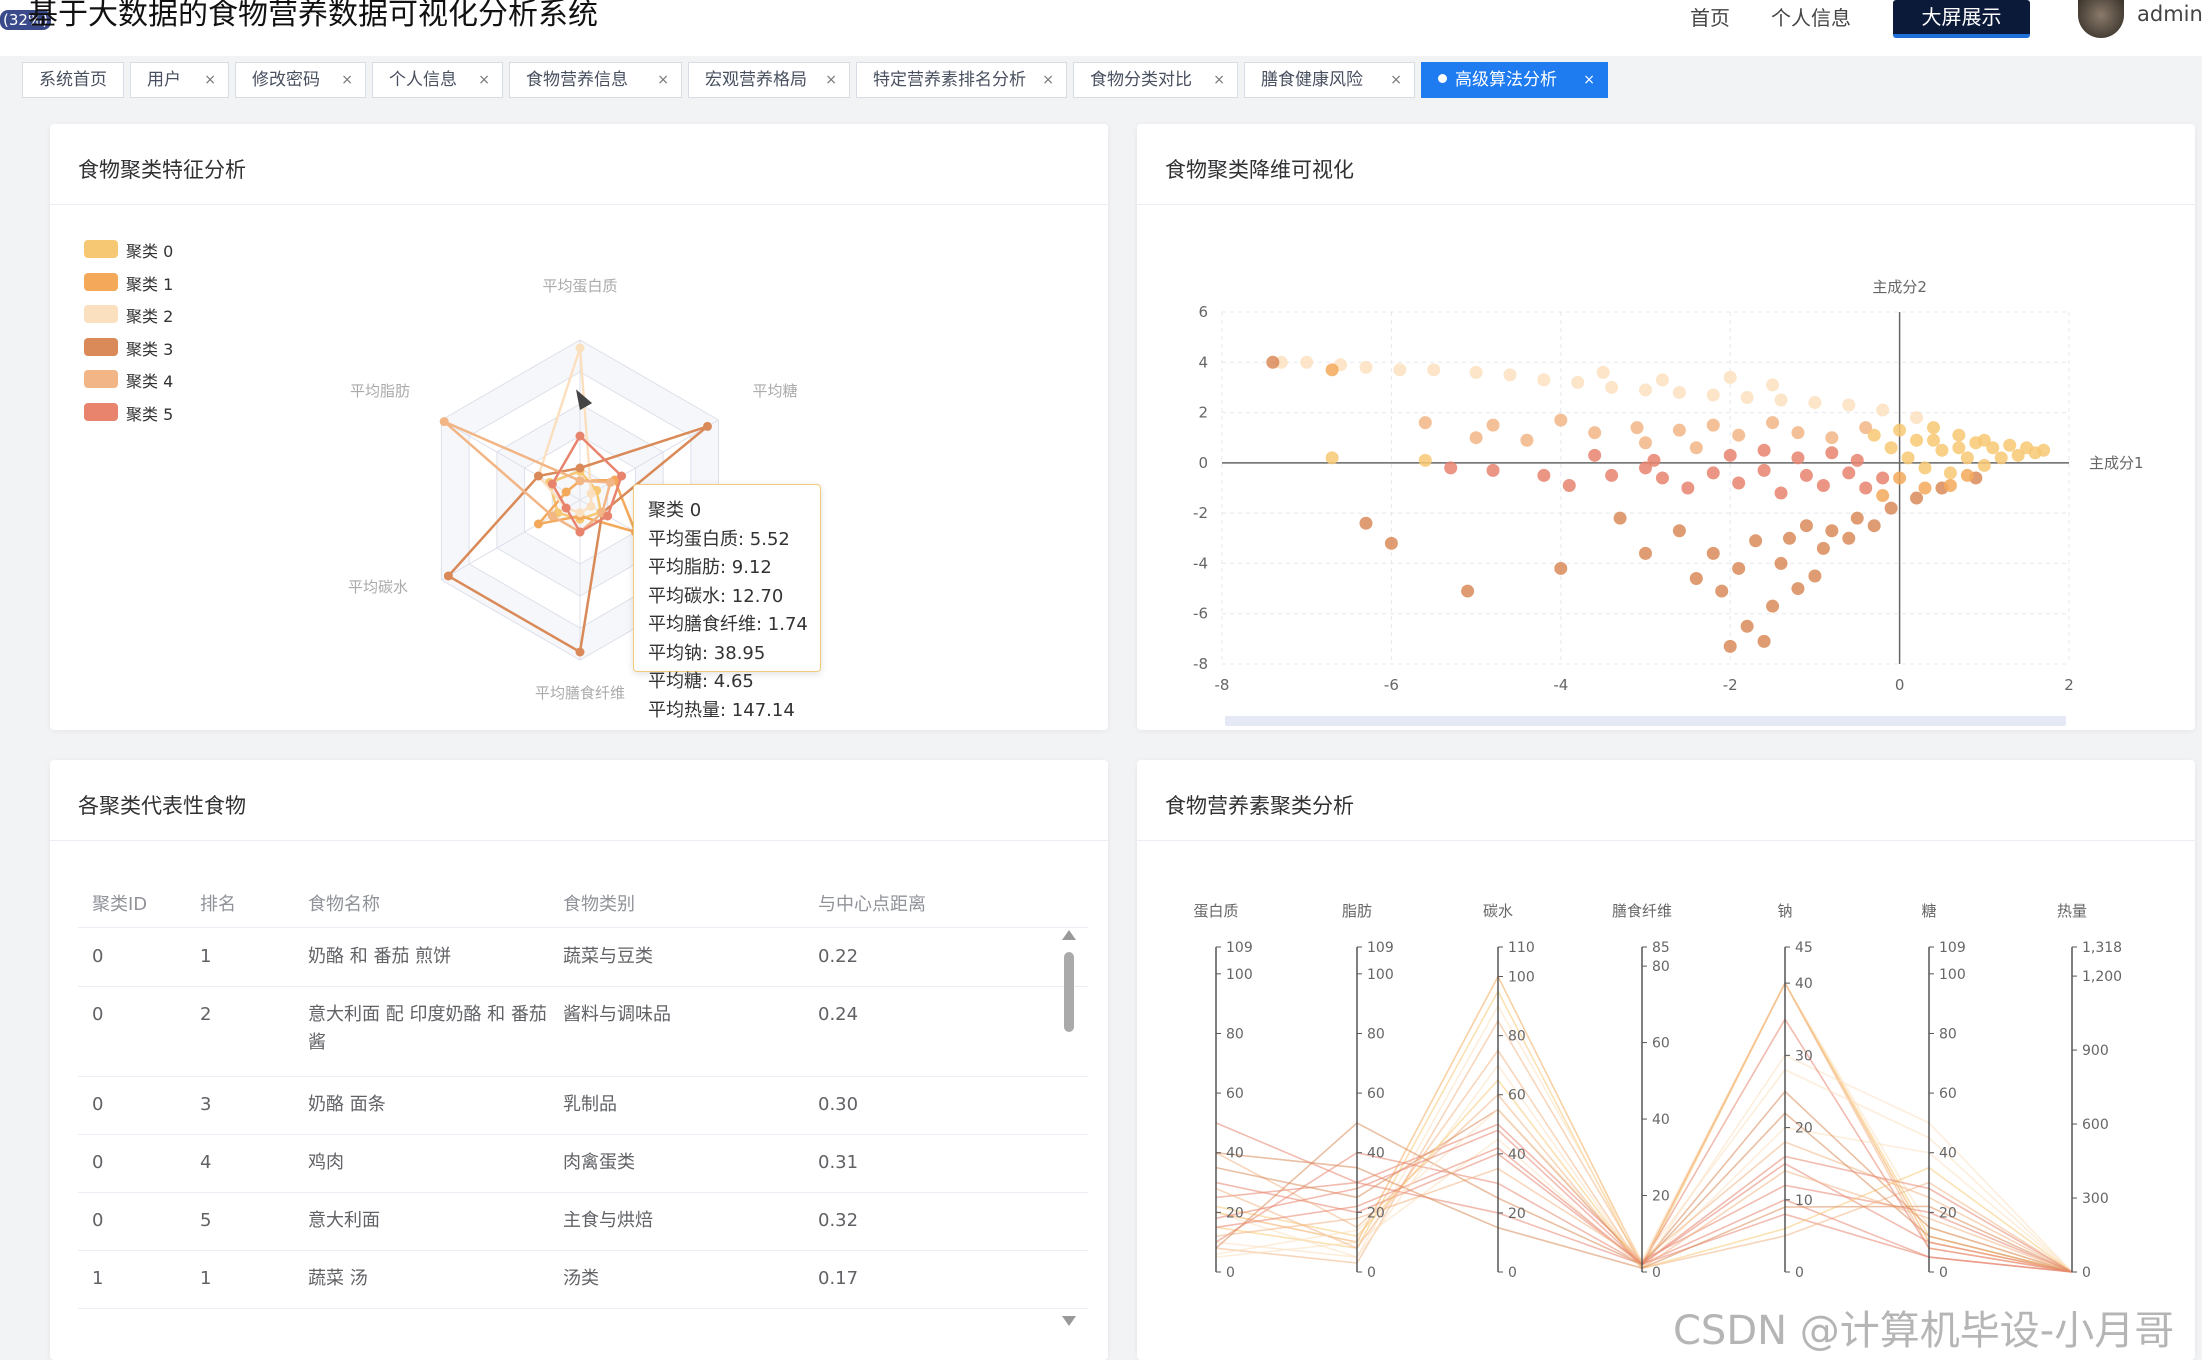 The width and height of the screenshot is (2202, 1360). Describe the element at coordinates (1069, 992) in the screenshot. I see `scroll-thumb` at that location.